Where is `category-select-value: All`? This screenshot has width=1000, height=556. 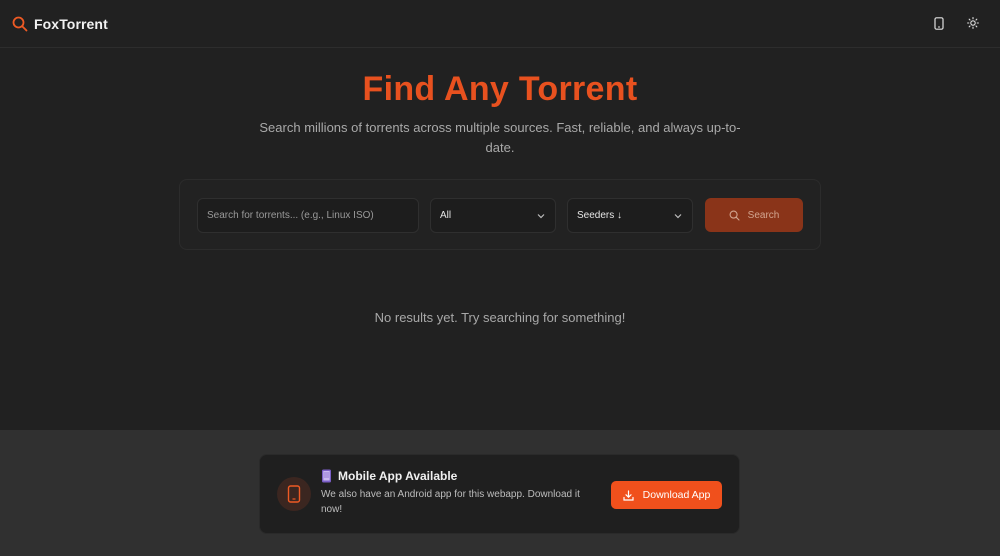
category-select-value: All is located at coordinates (446, 215).